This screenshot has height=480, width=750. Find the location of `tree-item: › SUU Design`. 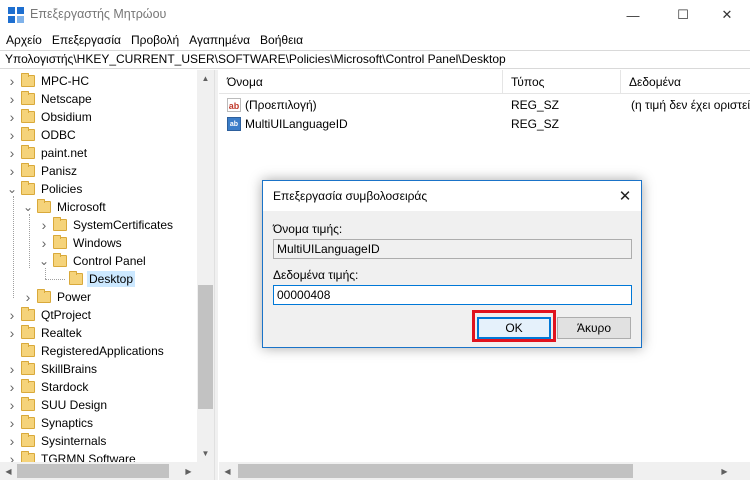

tree-item: › SUU Design is located at coordinates (100, 405).